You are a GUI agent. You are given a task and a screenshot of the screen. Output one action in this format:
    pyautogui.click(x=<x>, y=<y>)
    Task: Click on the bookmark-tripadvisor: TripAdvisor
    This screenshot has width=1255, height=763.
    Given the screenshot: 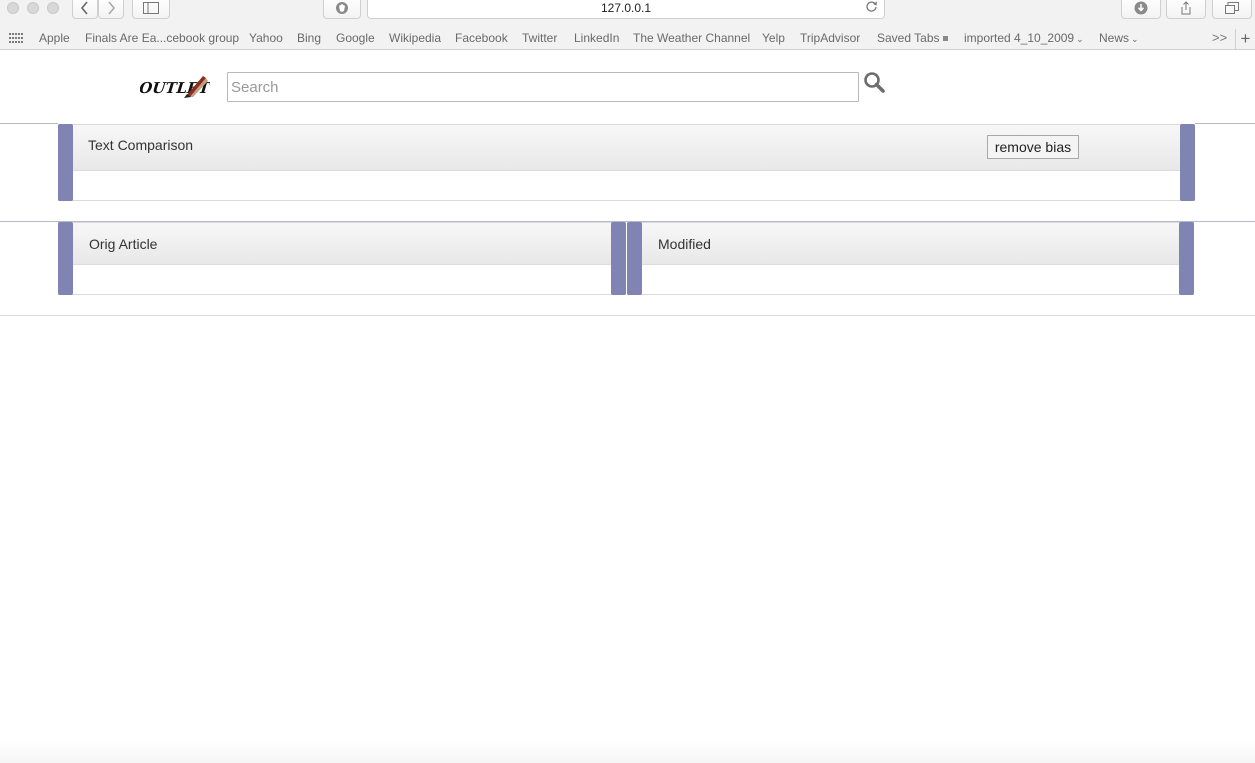 What is the action you would take?
    pyautogui.click(x=830, y=38)
    